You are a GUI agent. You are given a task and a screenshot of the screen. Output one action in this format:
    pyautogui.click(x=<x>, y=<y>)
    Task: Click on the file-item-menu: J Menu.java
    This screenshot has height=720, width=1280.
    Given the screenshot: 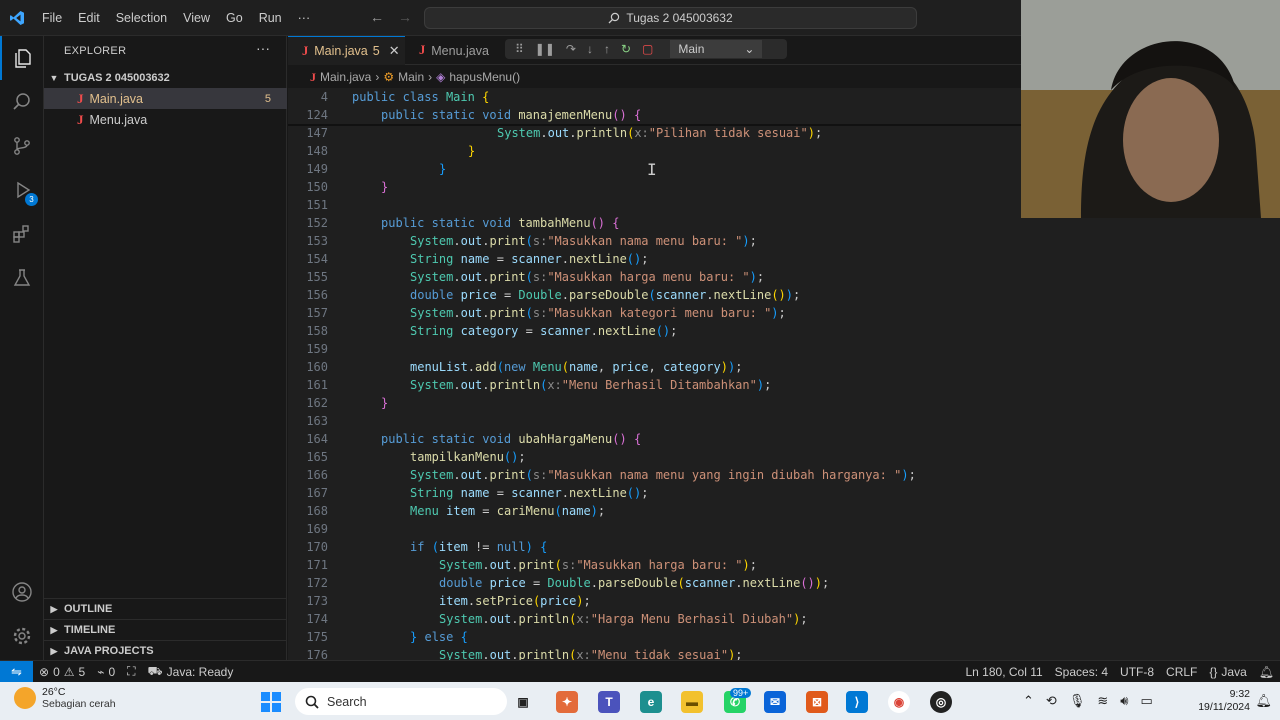 What is the action you would take?
    pyautogui.click(x=165, y=119)
    